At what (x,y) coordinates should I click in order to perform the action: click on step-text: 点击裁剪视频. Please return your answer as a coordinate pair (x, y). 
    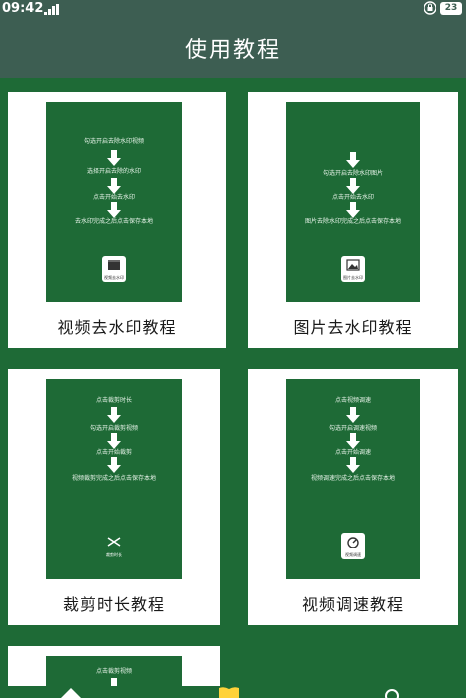
    Looking at the image, I should click on (113, 671).